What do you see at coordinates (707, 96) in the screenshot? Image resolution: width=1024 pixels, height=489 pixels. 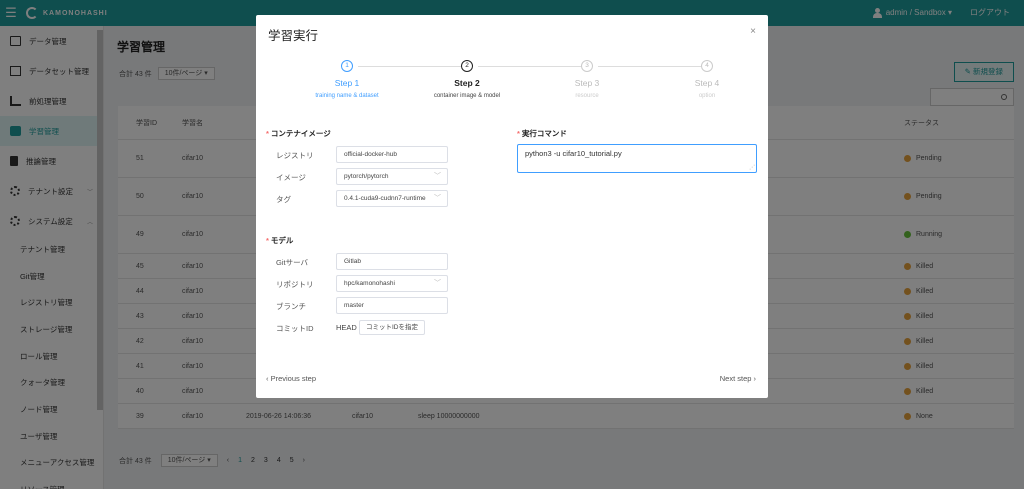 I see `step-description: option` at bounding box center [707, 96].